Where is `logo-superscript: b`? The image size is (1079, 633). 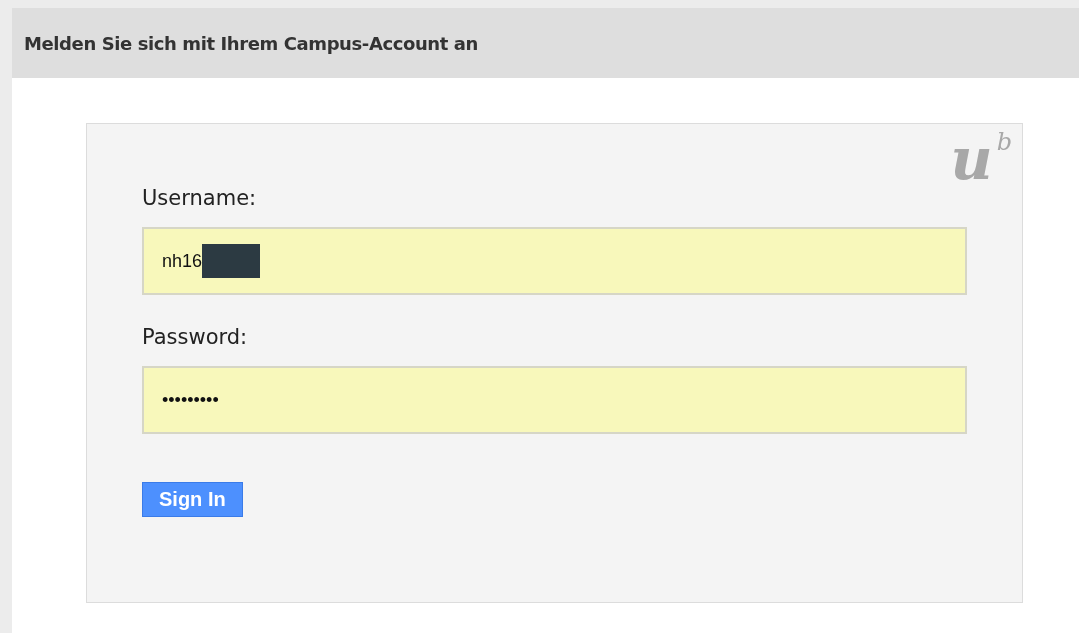 logo-superscript: b is located at coordinates (1004, 142).